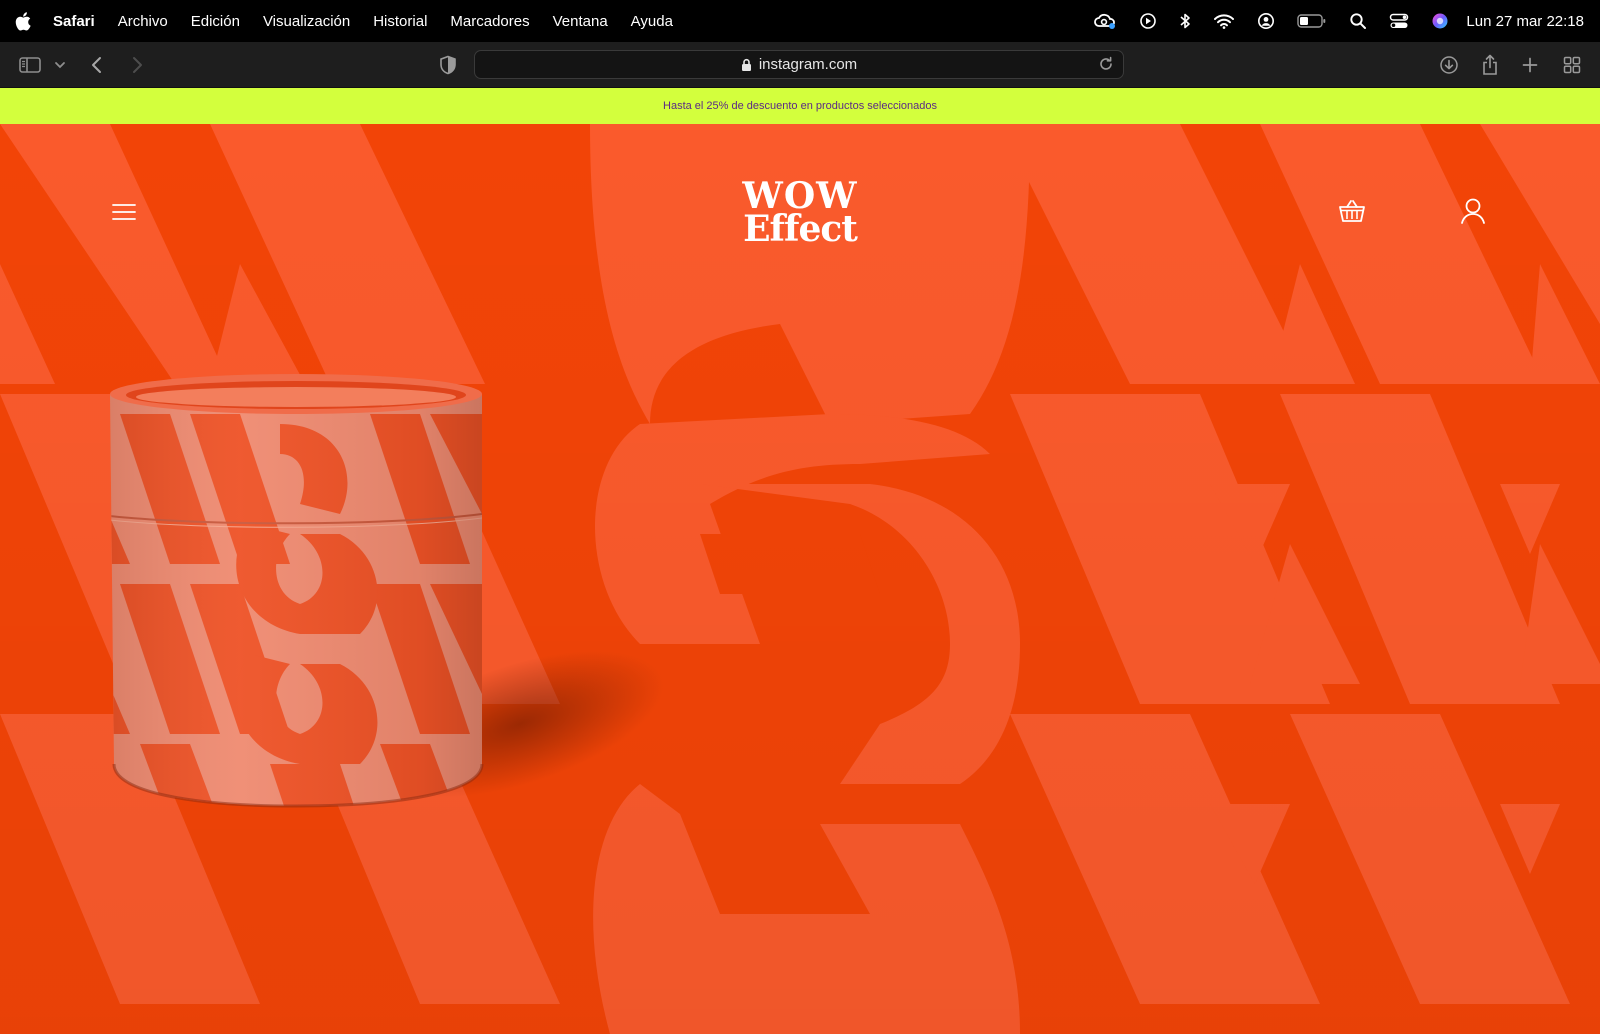 The image size is (1600, 1034). What do you see at coordinates (1473, 211) in the screenshot?
I see `account-icon` at bounding box center [1473, 211].